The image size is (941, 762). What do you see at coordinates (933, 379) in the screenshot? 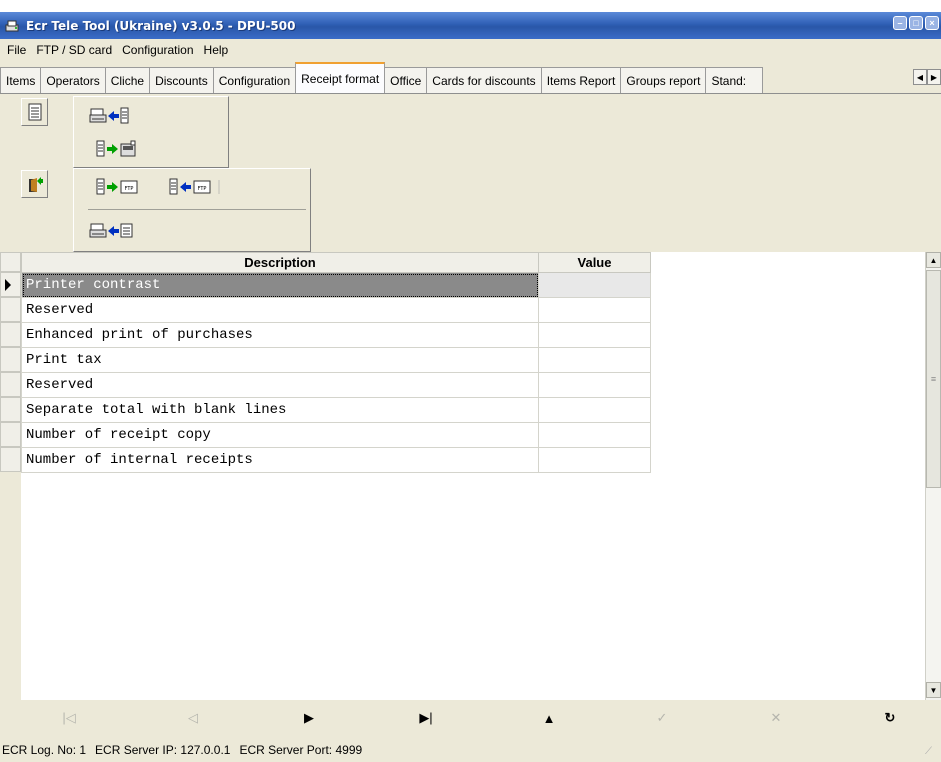
I see `scroll-thumb: ≡` at bounding box center [933, 379].